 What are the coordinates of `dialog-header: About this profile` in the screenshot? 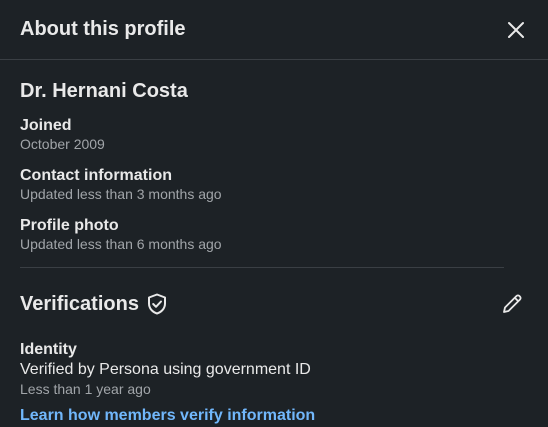 It's located at (274, 30).